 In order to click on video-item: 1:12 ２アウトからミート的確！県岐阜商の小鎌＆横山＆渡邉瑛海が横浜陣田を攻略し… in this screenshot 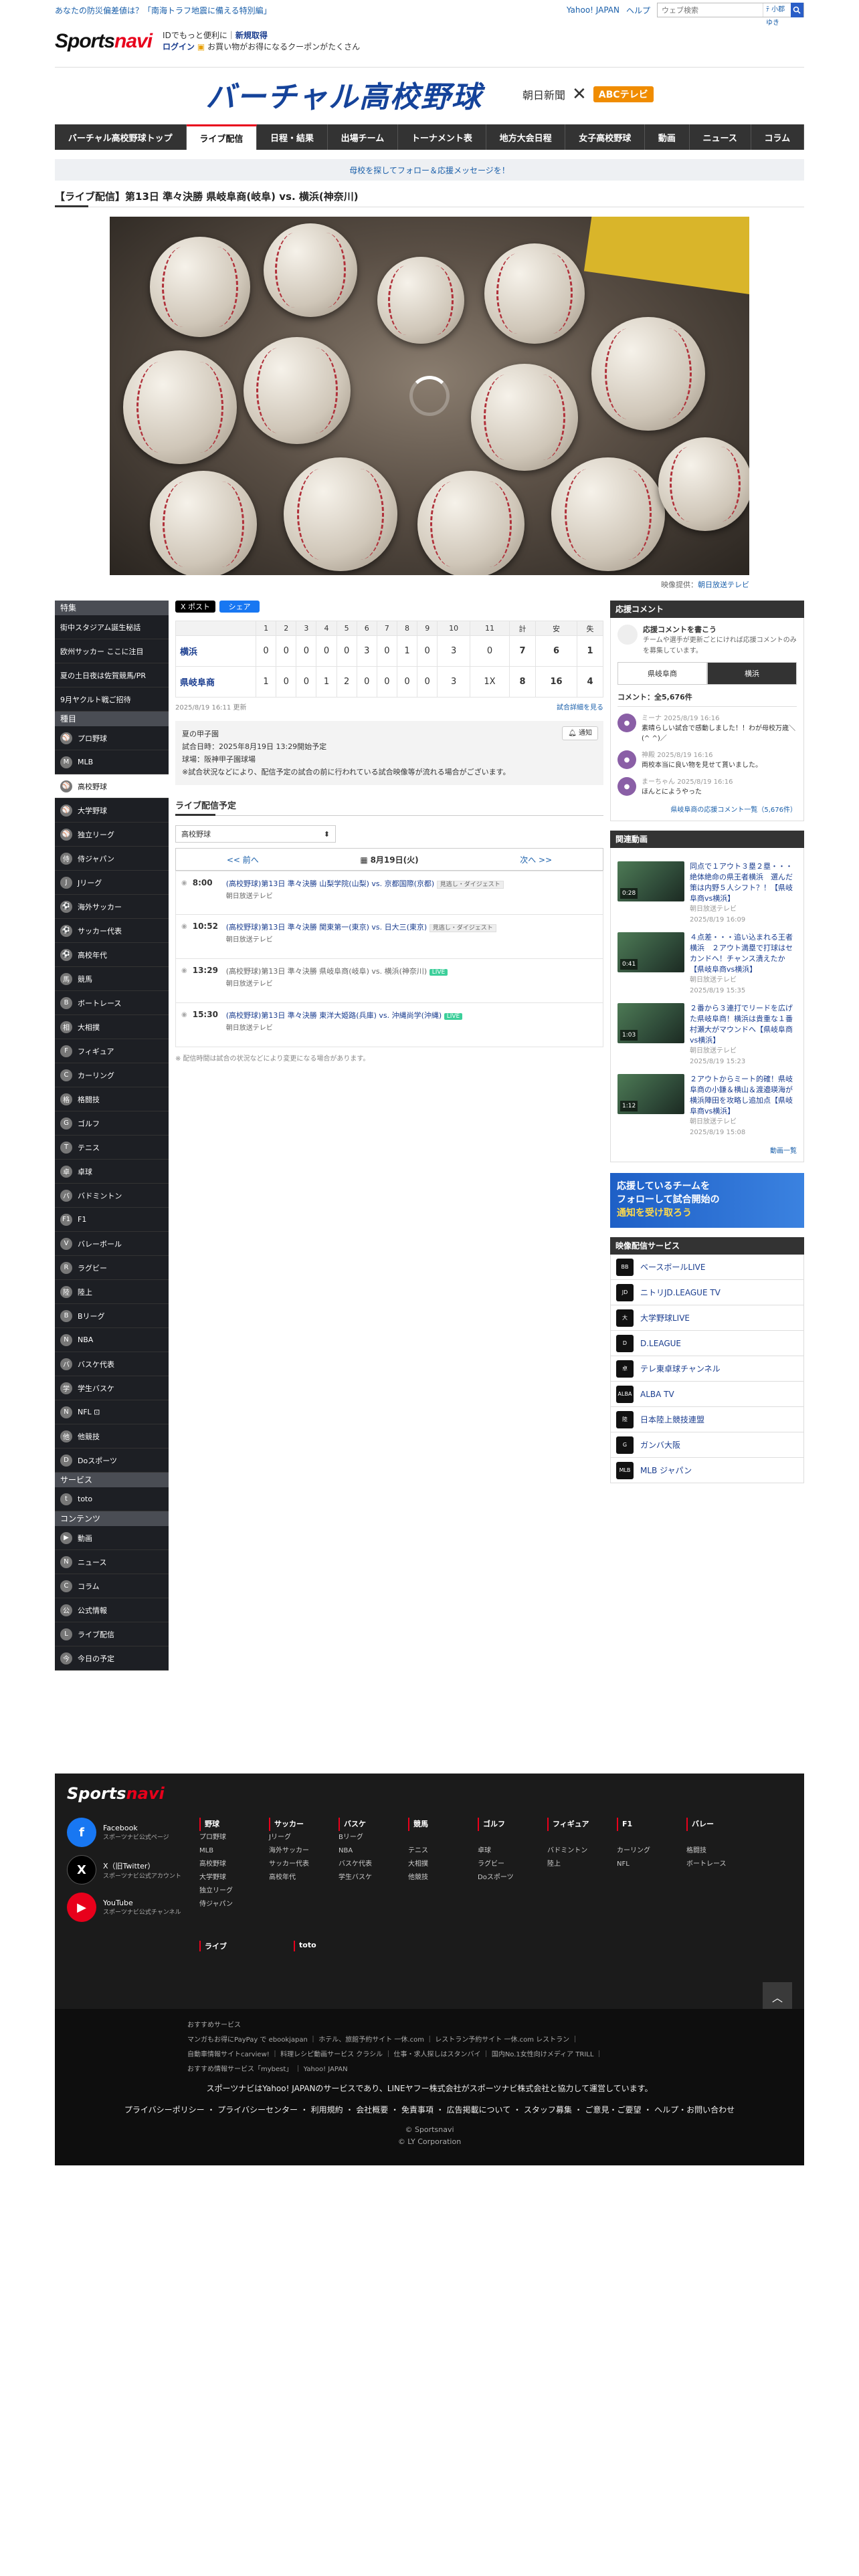, I will do `click(707, 1106)`.